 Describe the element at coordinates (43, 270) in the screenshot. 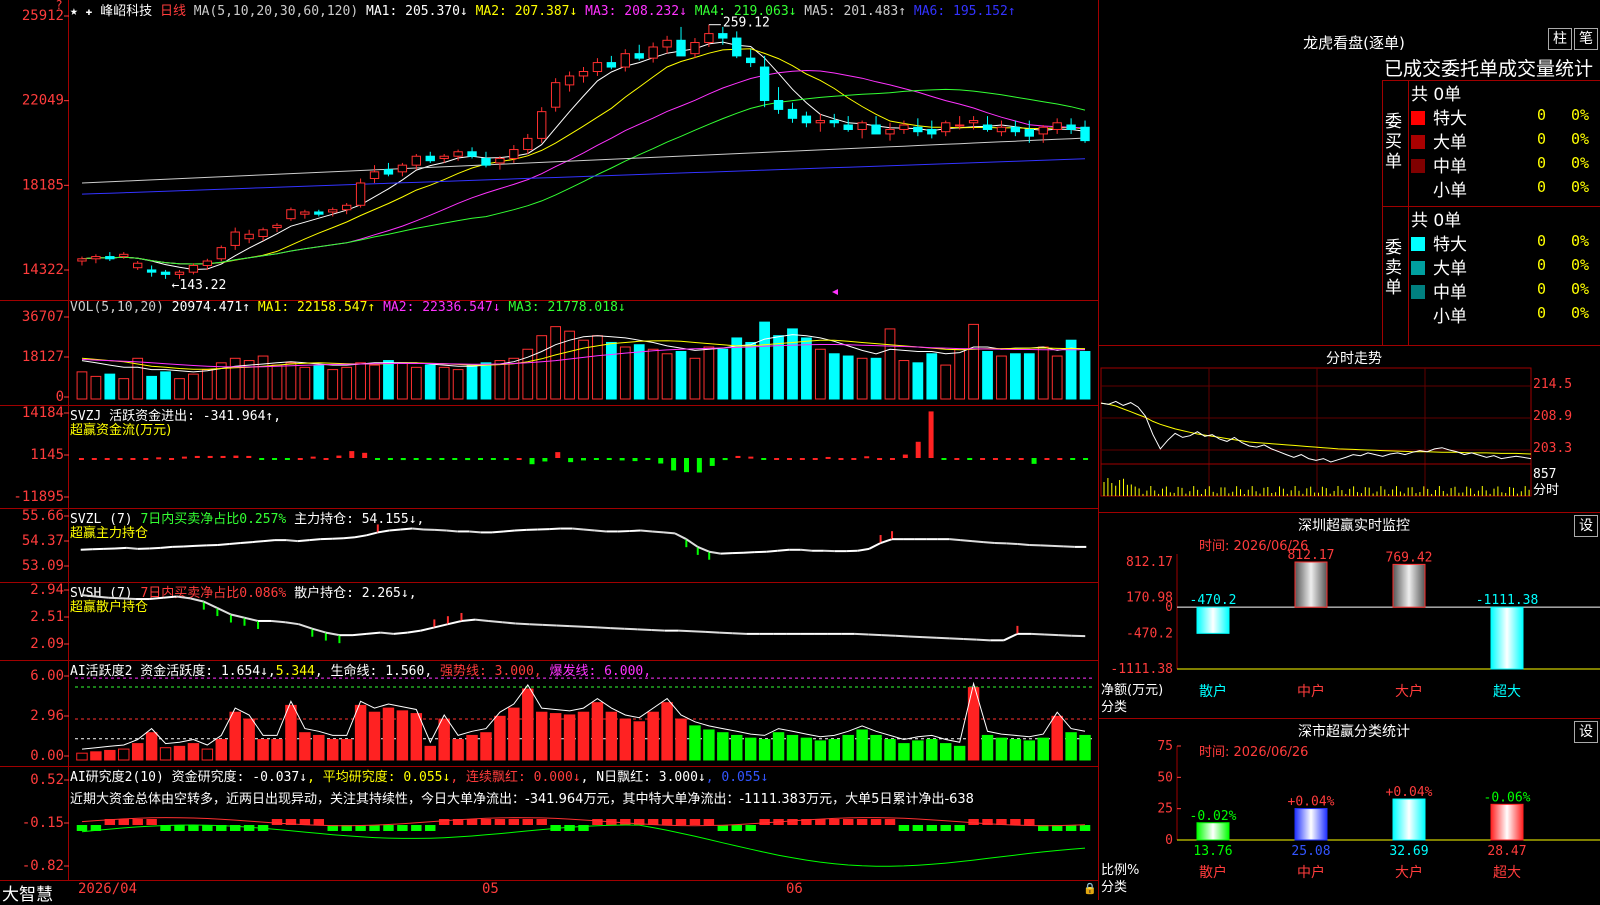

I see `kline-y-tick: 14322` at that location.